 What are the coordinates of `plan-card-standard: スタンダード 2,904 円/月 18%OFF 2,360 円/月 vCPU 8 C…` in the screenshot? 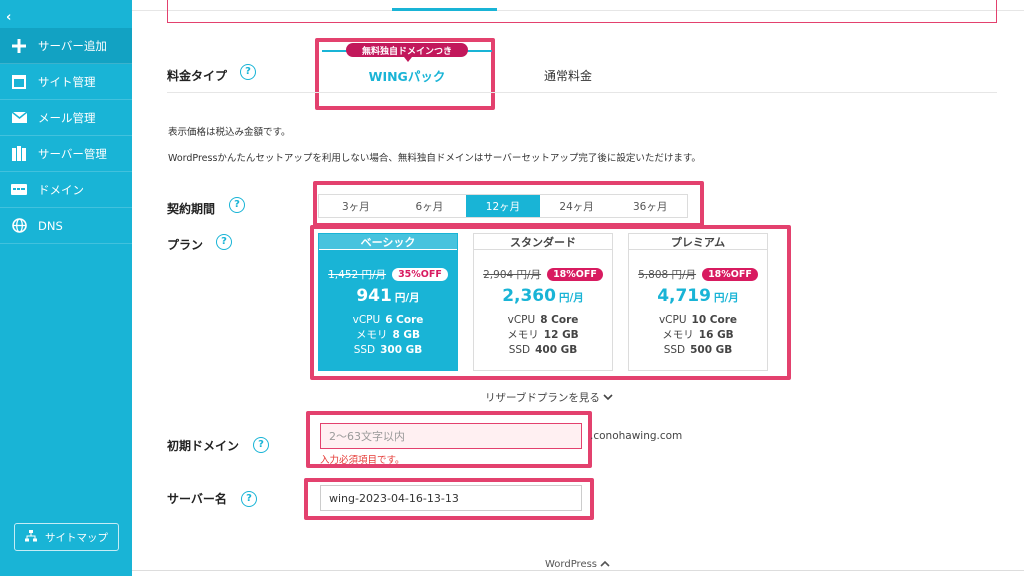 It's located at (543, 302).